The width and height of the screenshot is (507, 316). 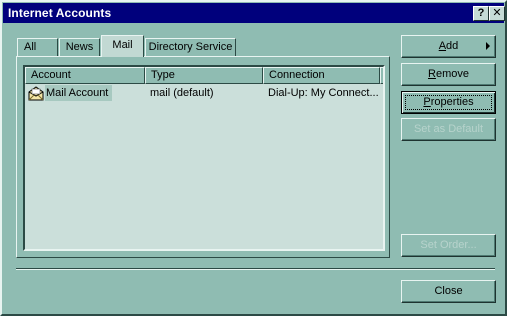 I want to click on properties-button: Properties, so click(x=448, y=102).